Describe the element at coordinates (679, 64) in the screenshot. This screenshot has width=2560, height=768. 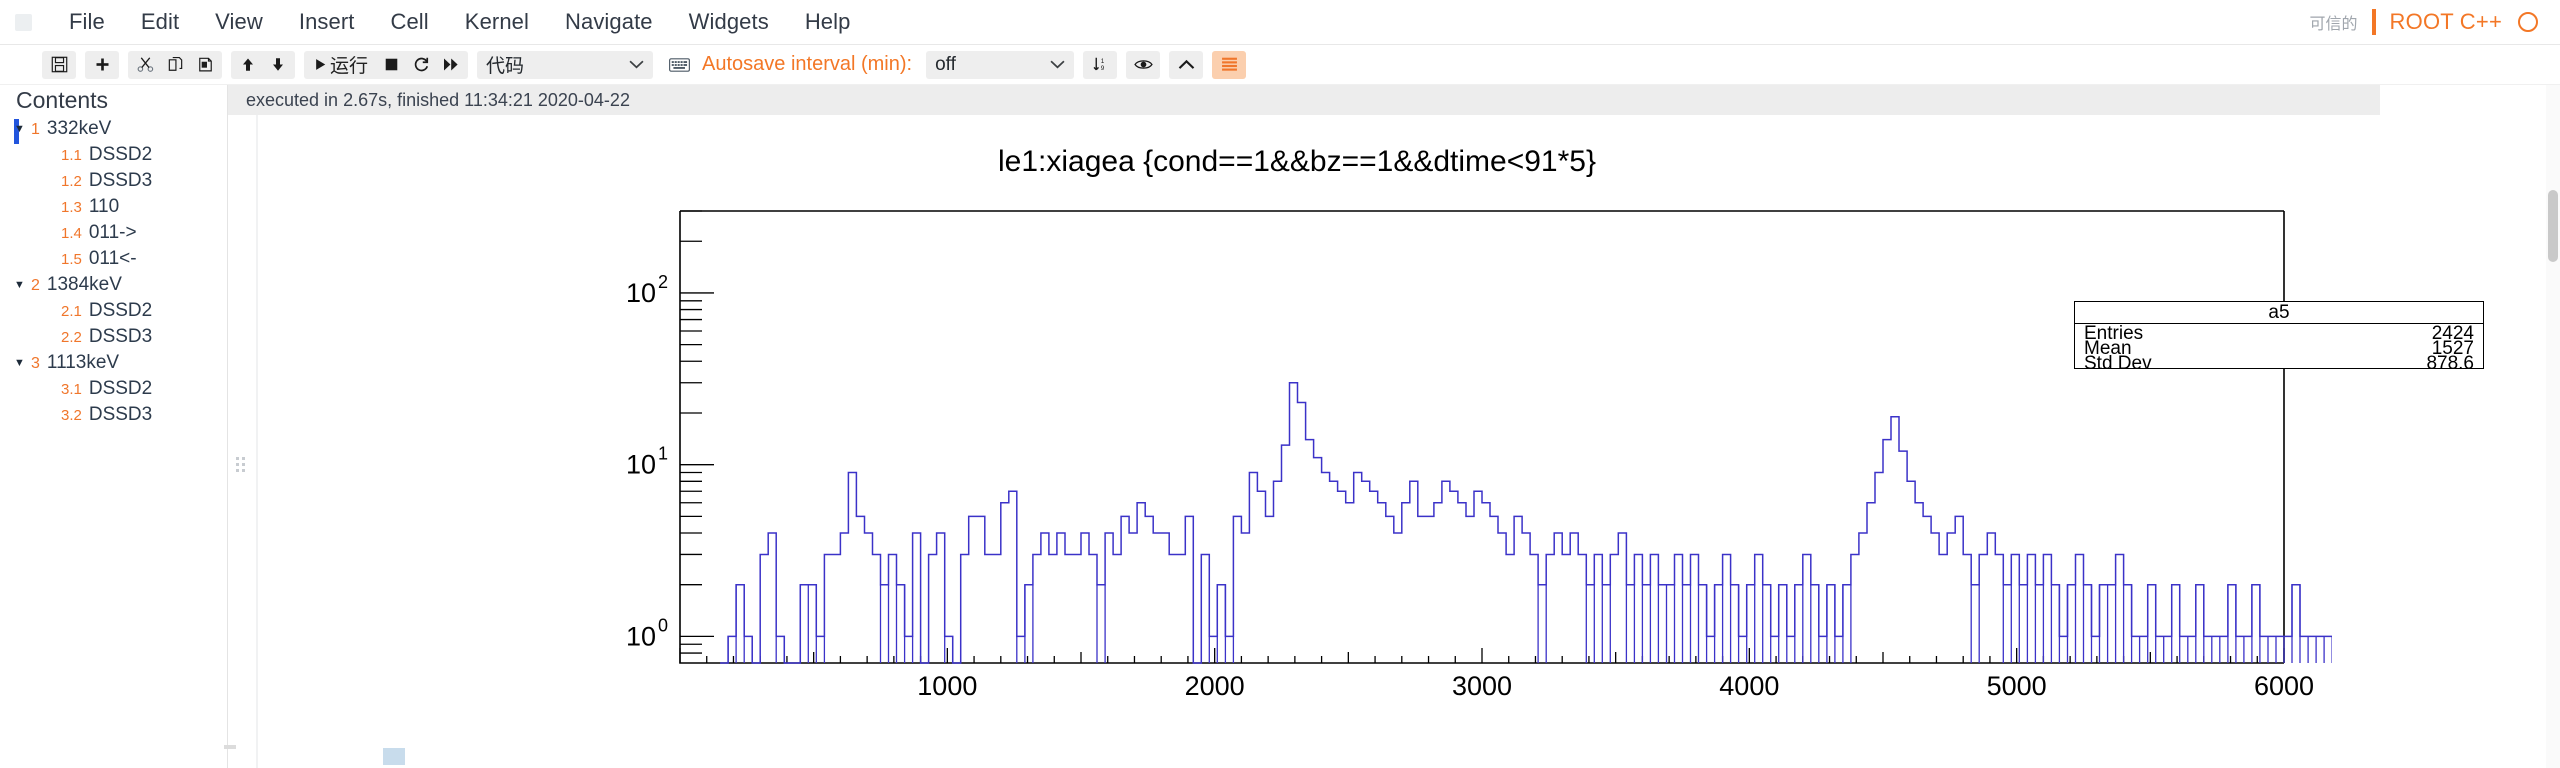
I see `keyboard-icon` at that location.